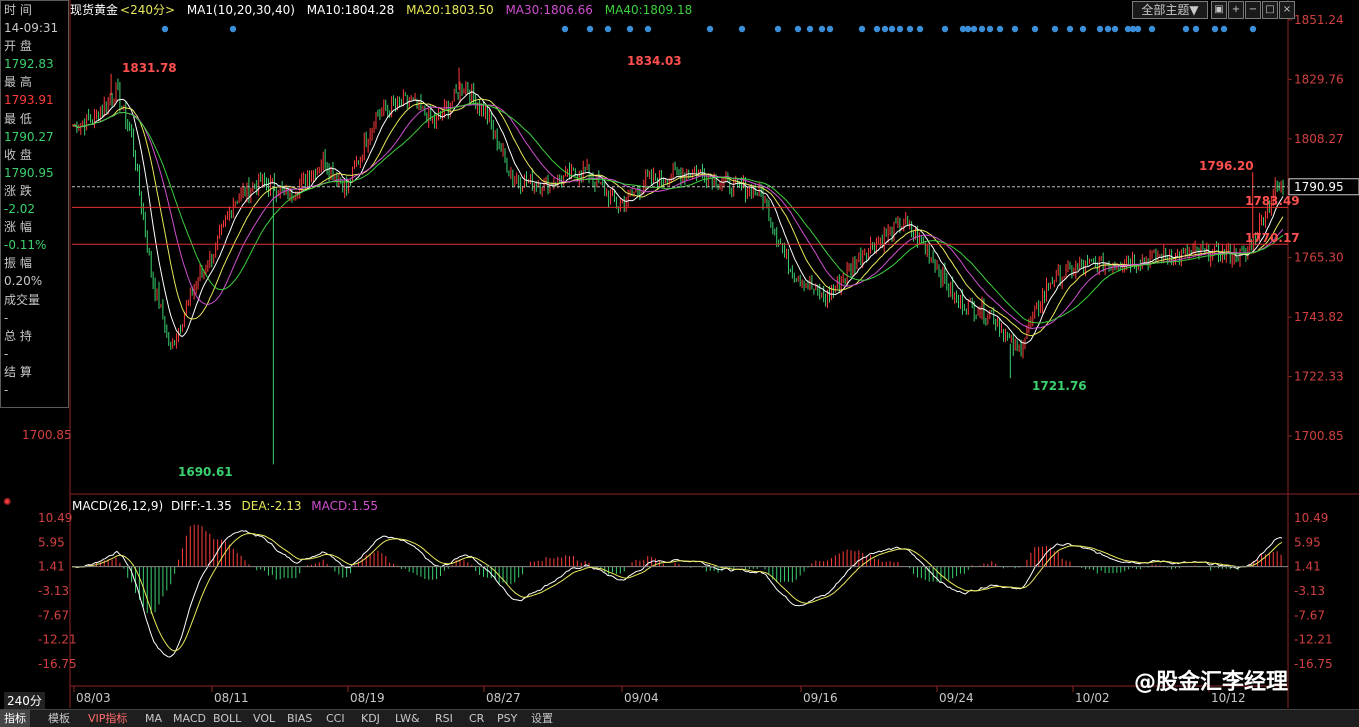 The image size is (1359, 727). I want to click on price-axis-label-4: 1743.82, so click(1319, 317).